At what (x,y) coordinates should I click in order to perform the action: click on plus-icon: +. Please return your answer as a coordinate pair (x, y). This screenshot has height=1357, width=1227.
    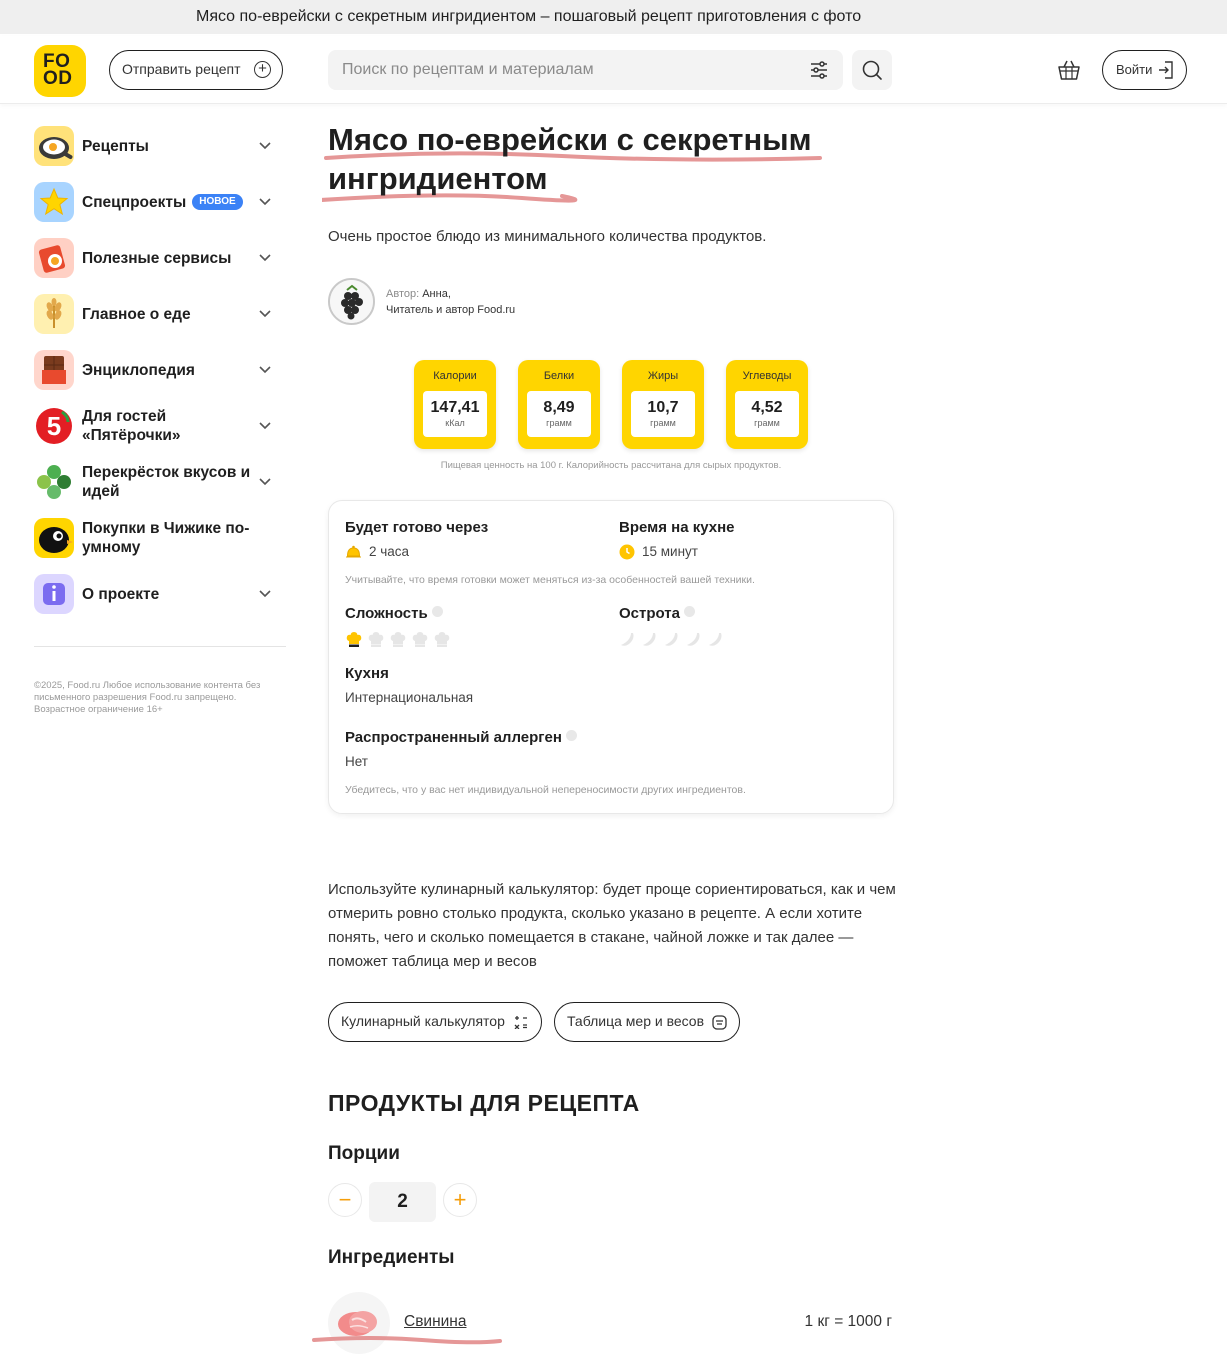
    Looking at the image, I should click on (460, 1199).